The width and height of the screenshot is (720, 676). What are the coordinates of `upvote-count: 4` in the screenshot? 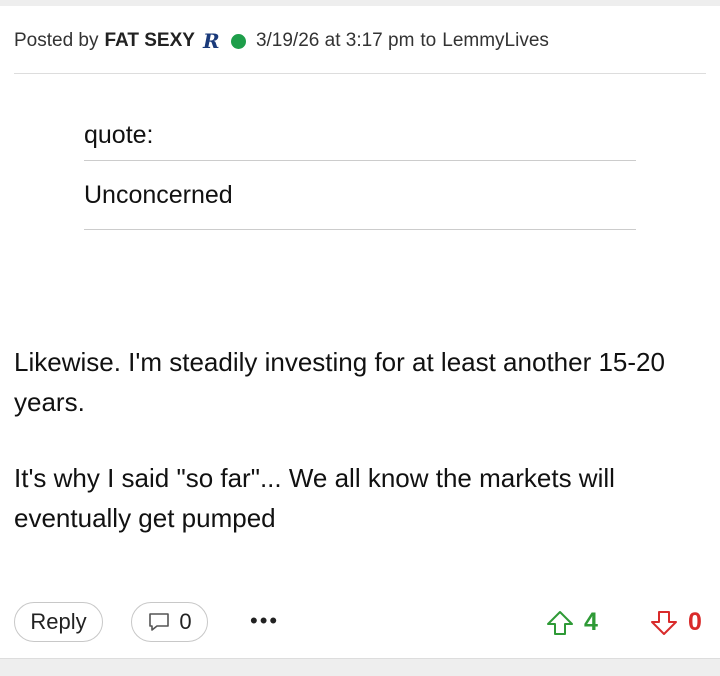 It's located at (591, 622).